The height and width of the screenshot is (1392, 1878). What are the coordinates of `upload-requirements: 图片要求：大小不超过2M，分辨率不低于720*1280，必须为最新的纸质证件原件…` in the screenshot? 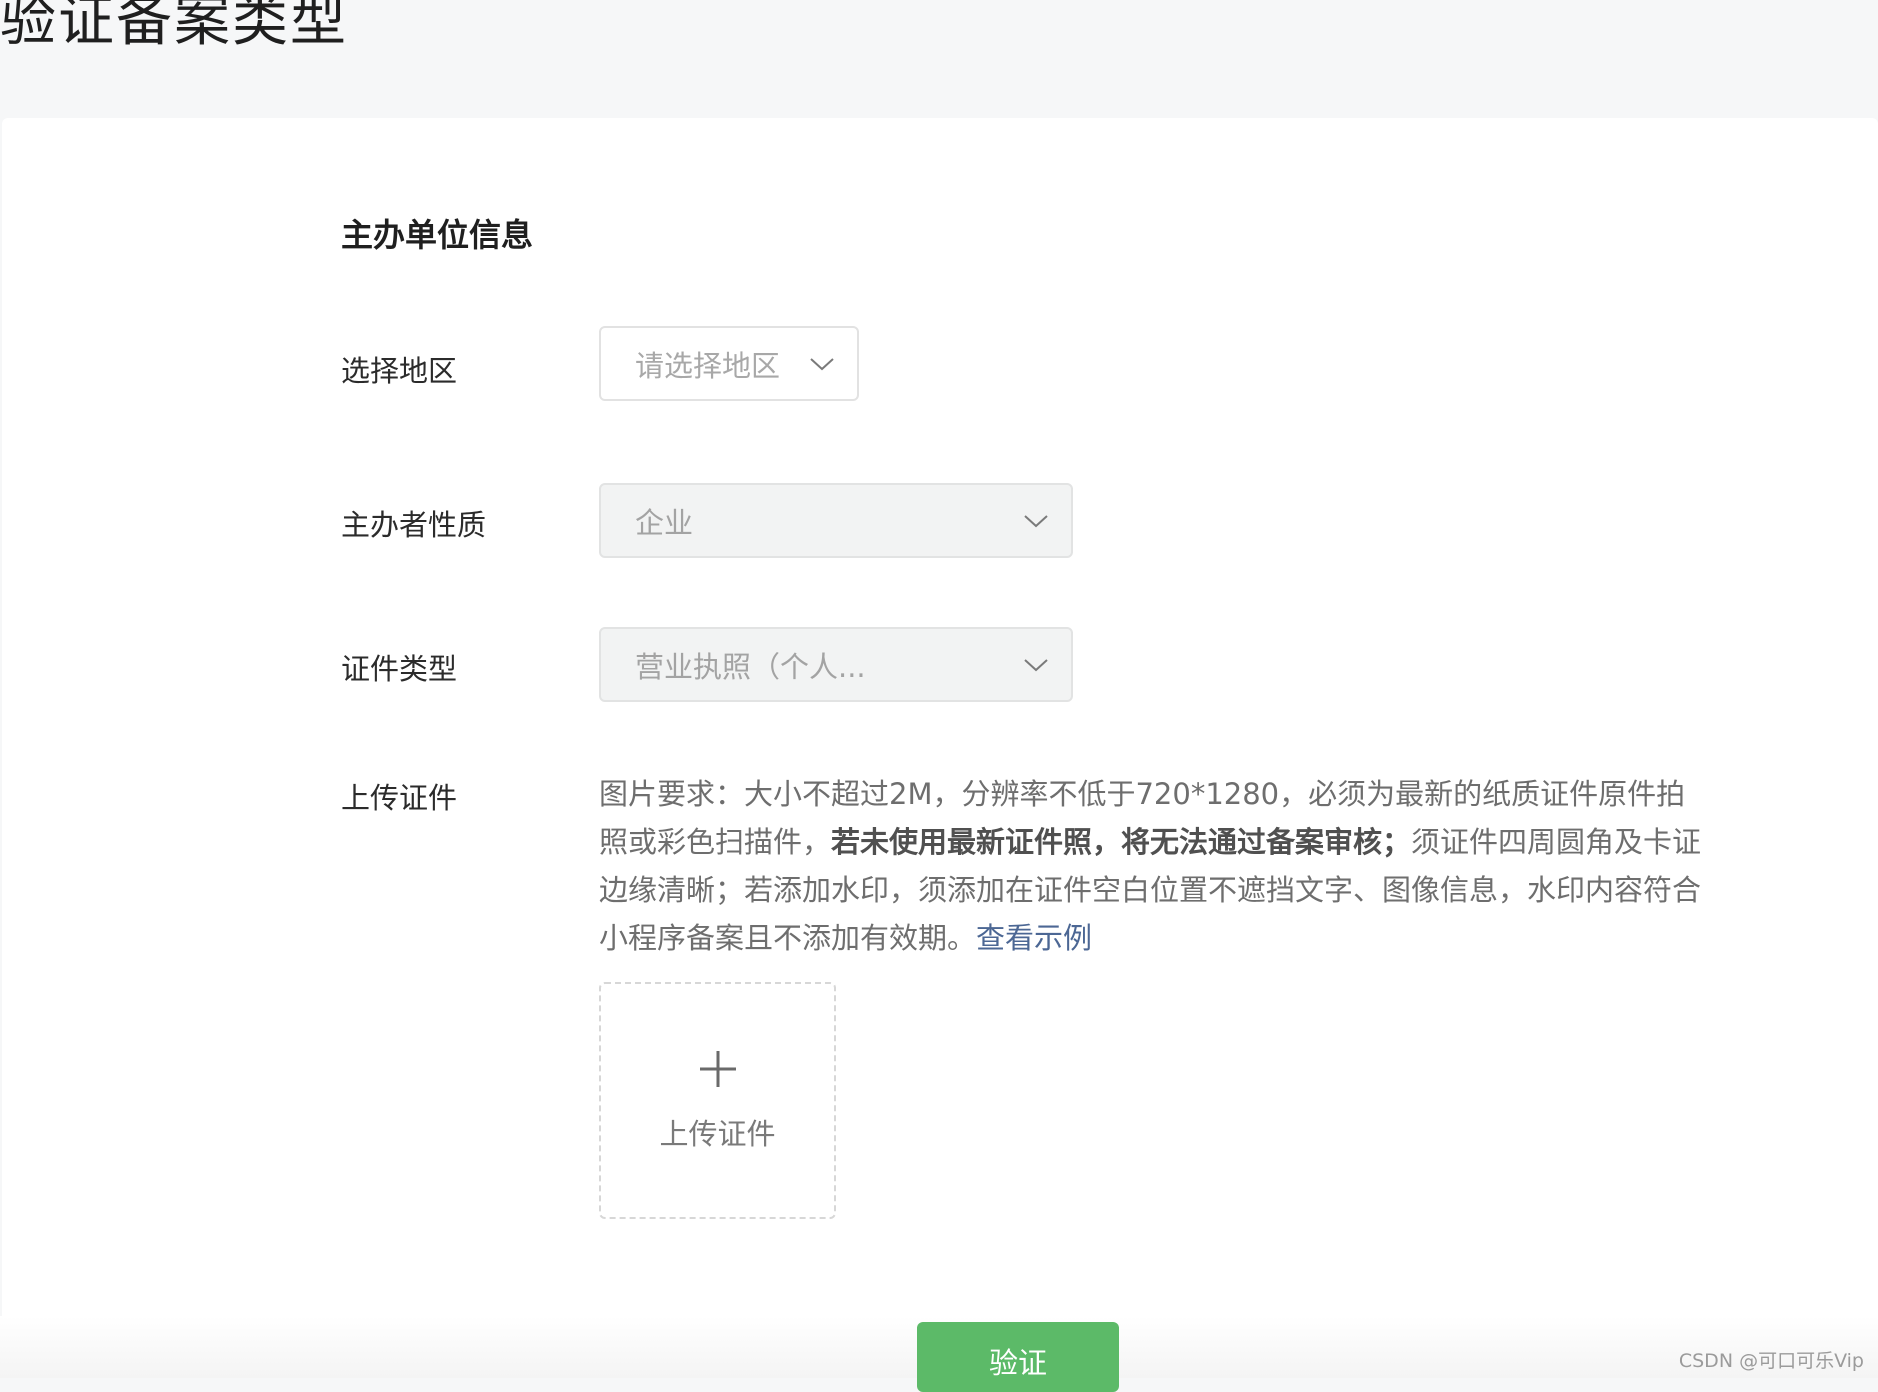 It's located at (1154, 866).